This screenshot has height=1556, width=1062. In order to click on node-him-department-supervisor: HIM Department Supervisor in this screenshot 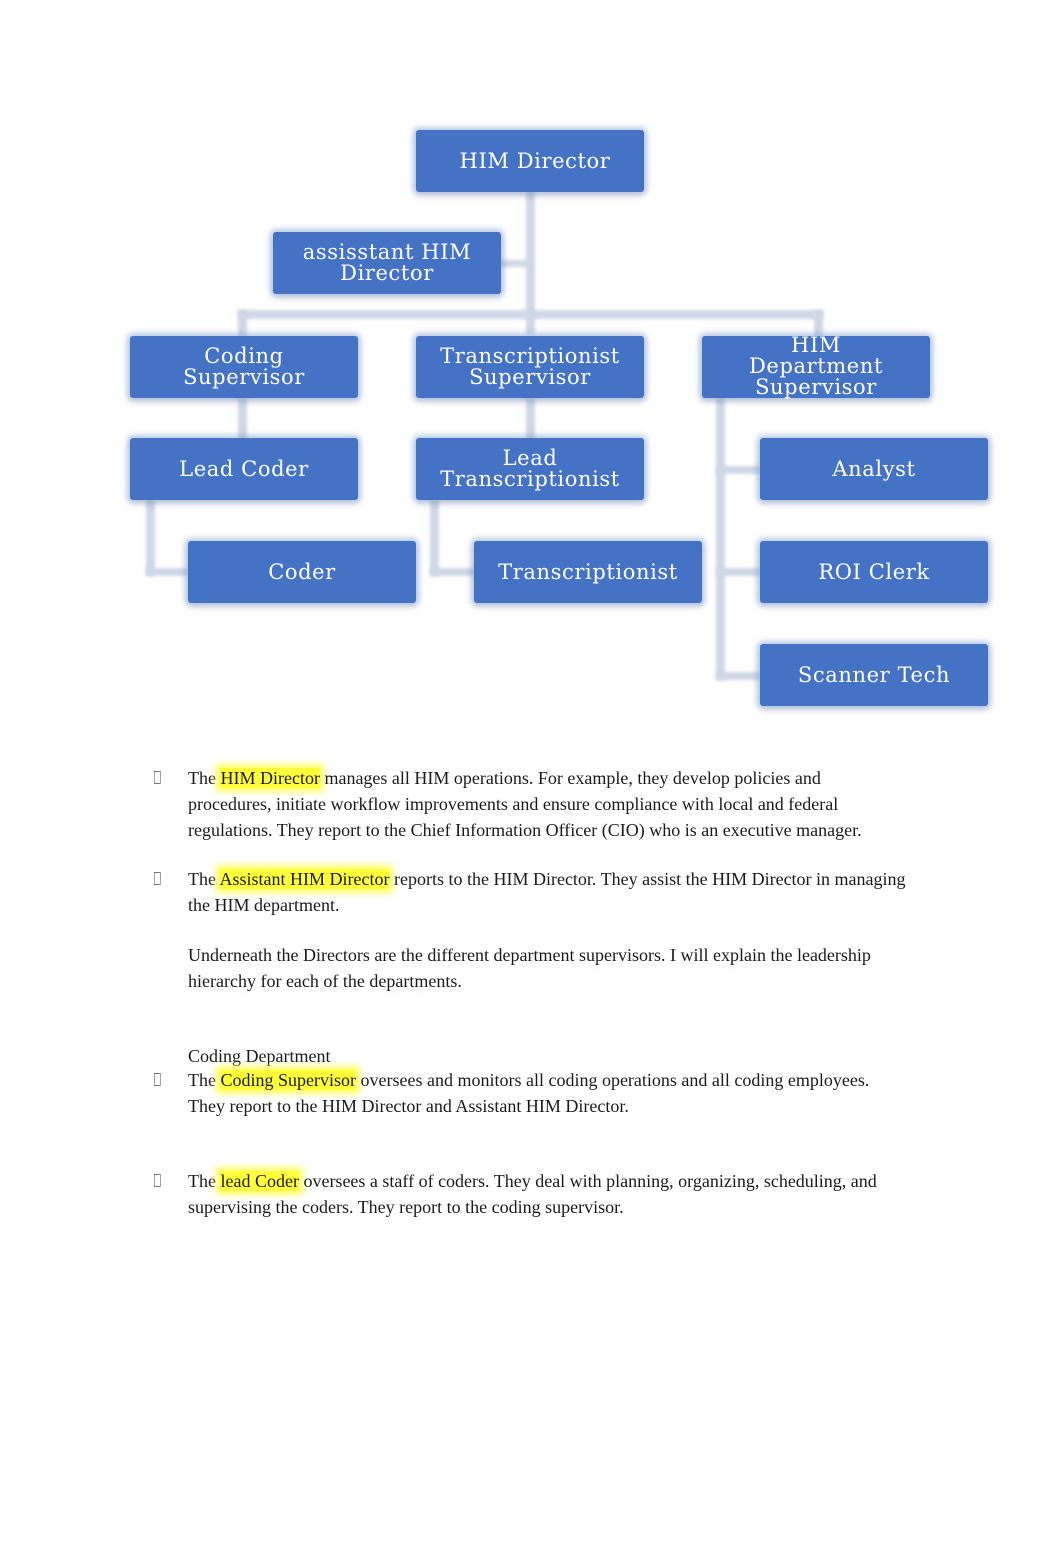, I will do `click(816, 365)`.